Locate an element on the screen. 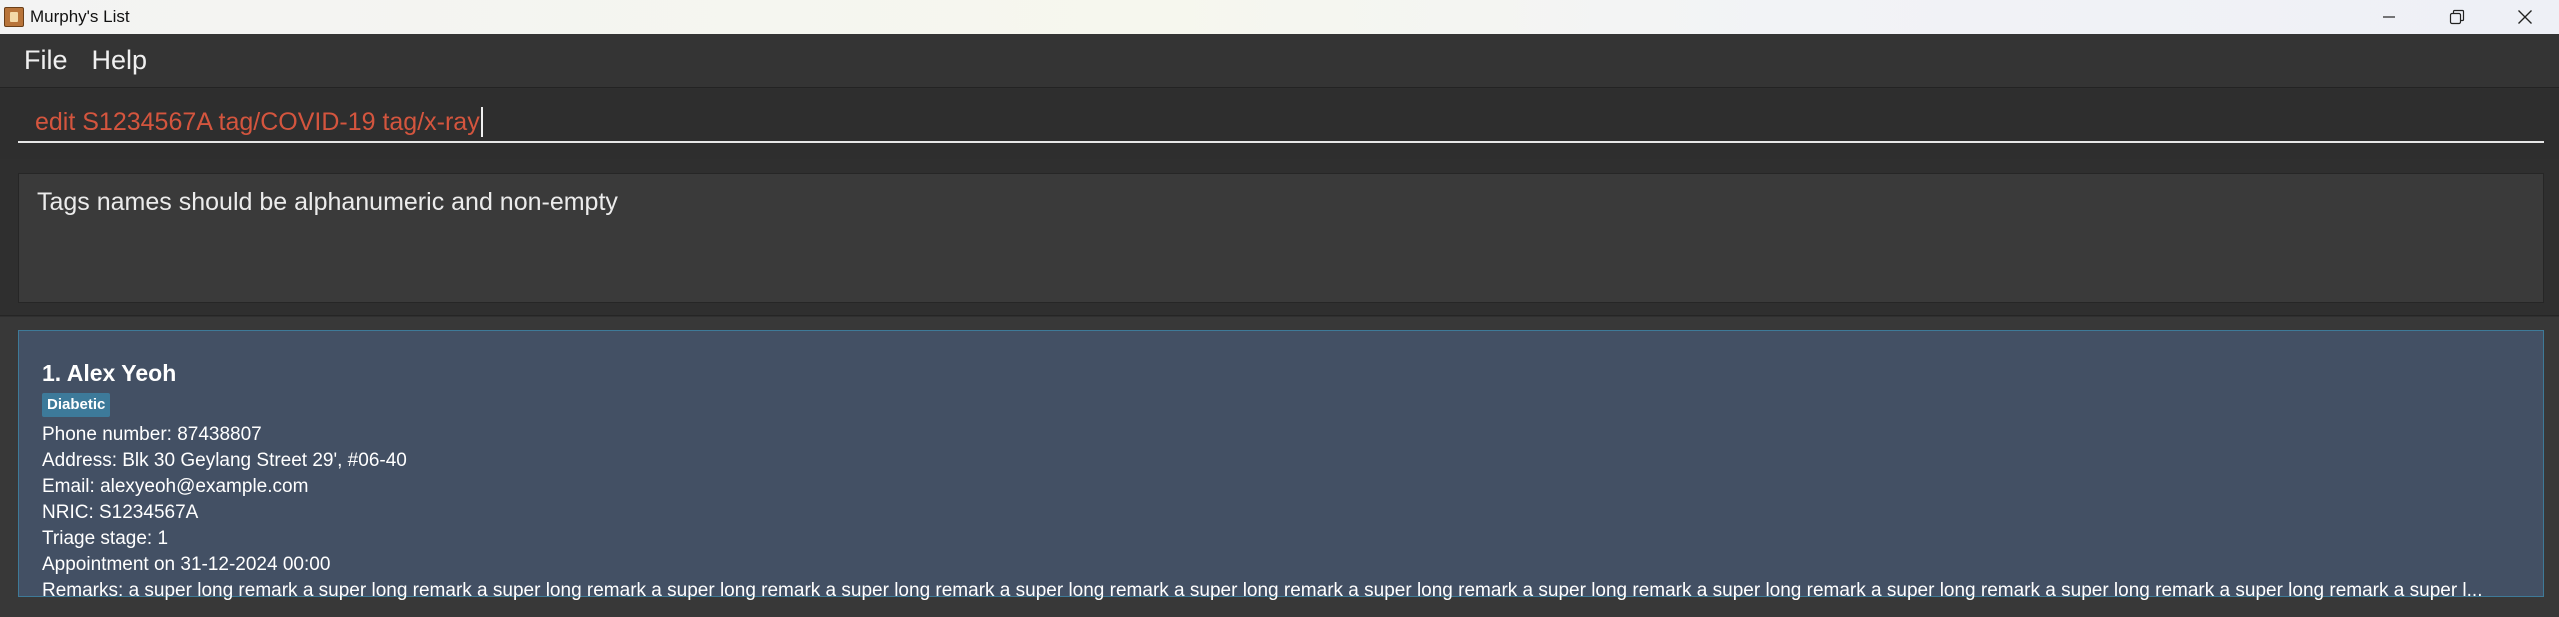  app-icon is located at coordinates (14, 17).